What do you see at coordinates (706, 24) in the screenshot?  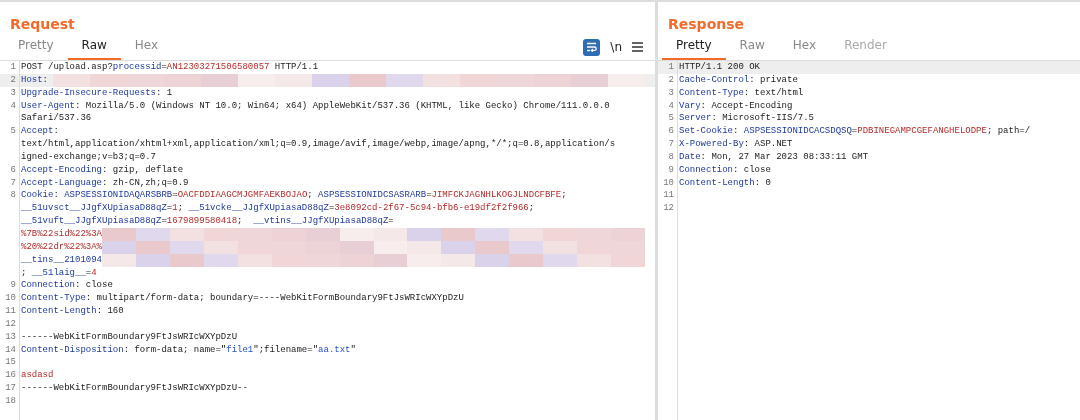 I see `panel-title: Response` at bounding box center [706, 24].